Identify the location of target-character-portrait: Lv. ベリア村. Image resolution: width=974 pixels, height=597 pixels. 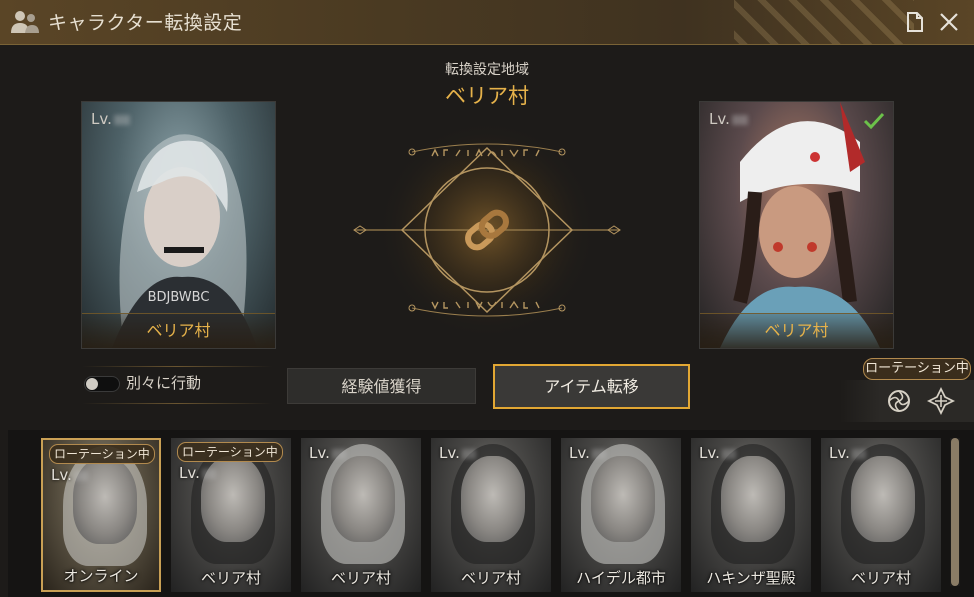
(796, 225).